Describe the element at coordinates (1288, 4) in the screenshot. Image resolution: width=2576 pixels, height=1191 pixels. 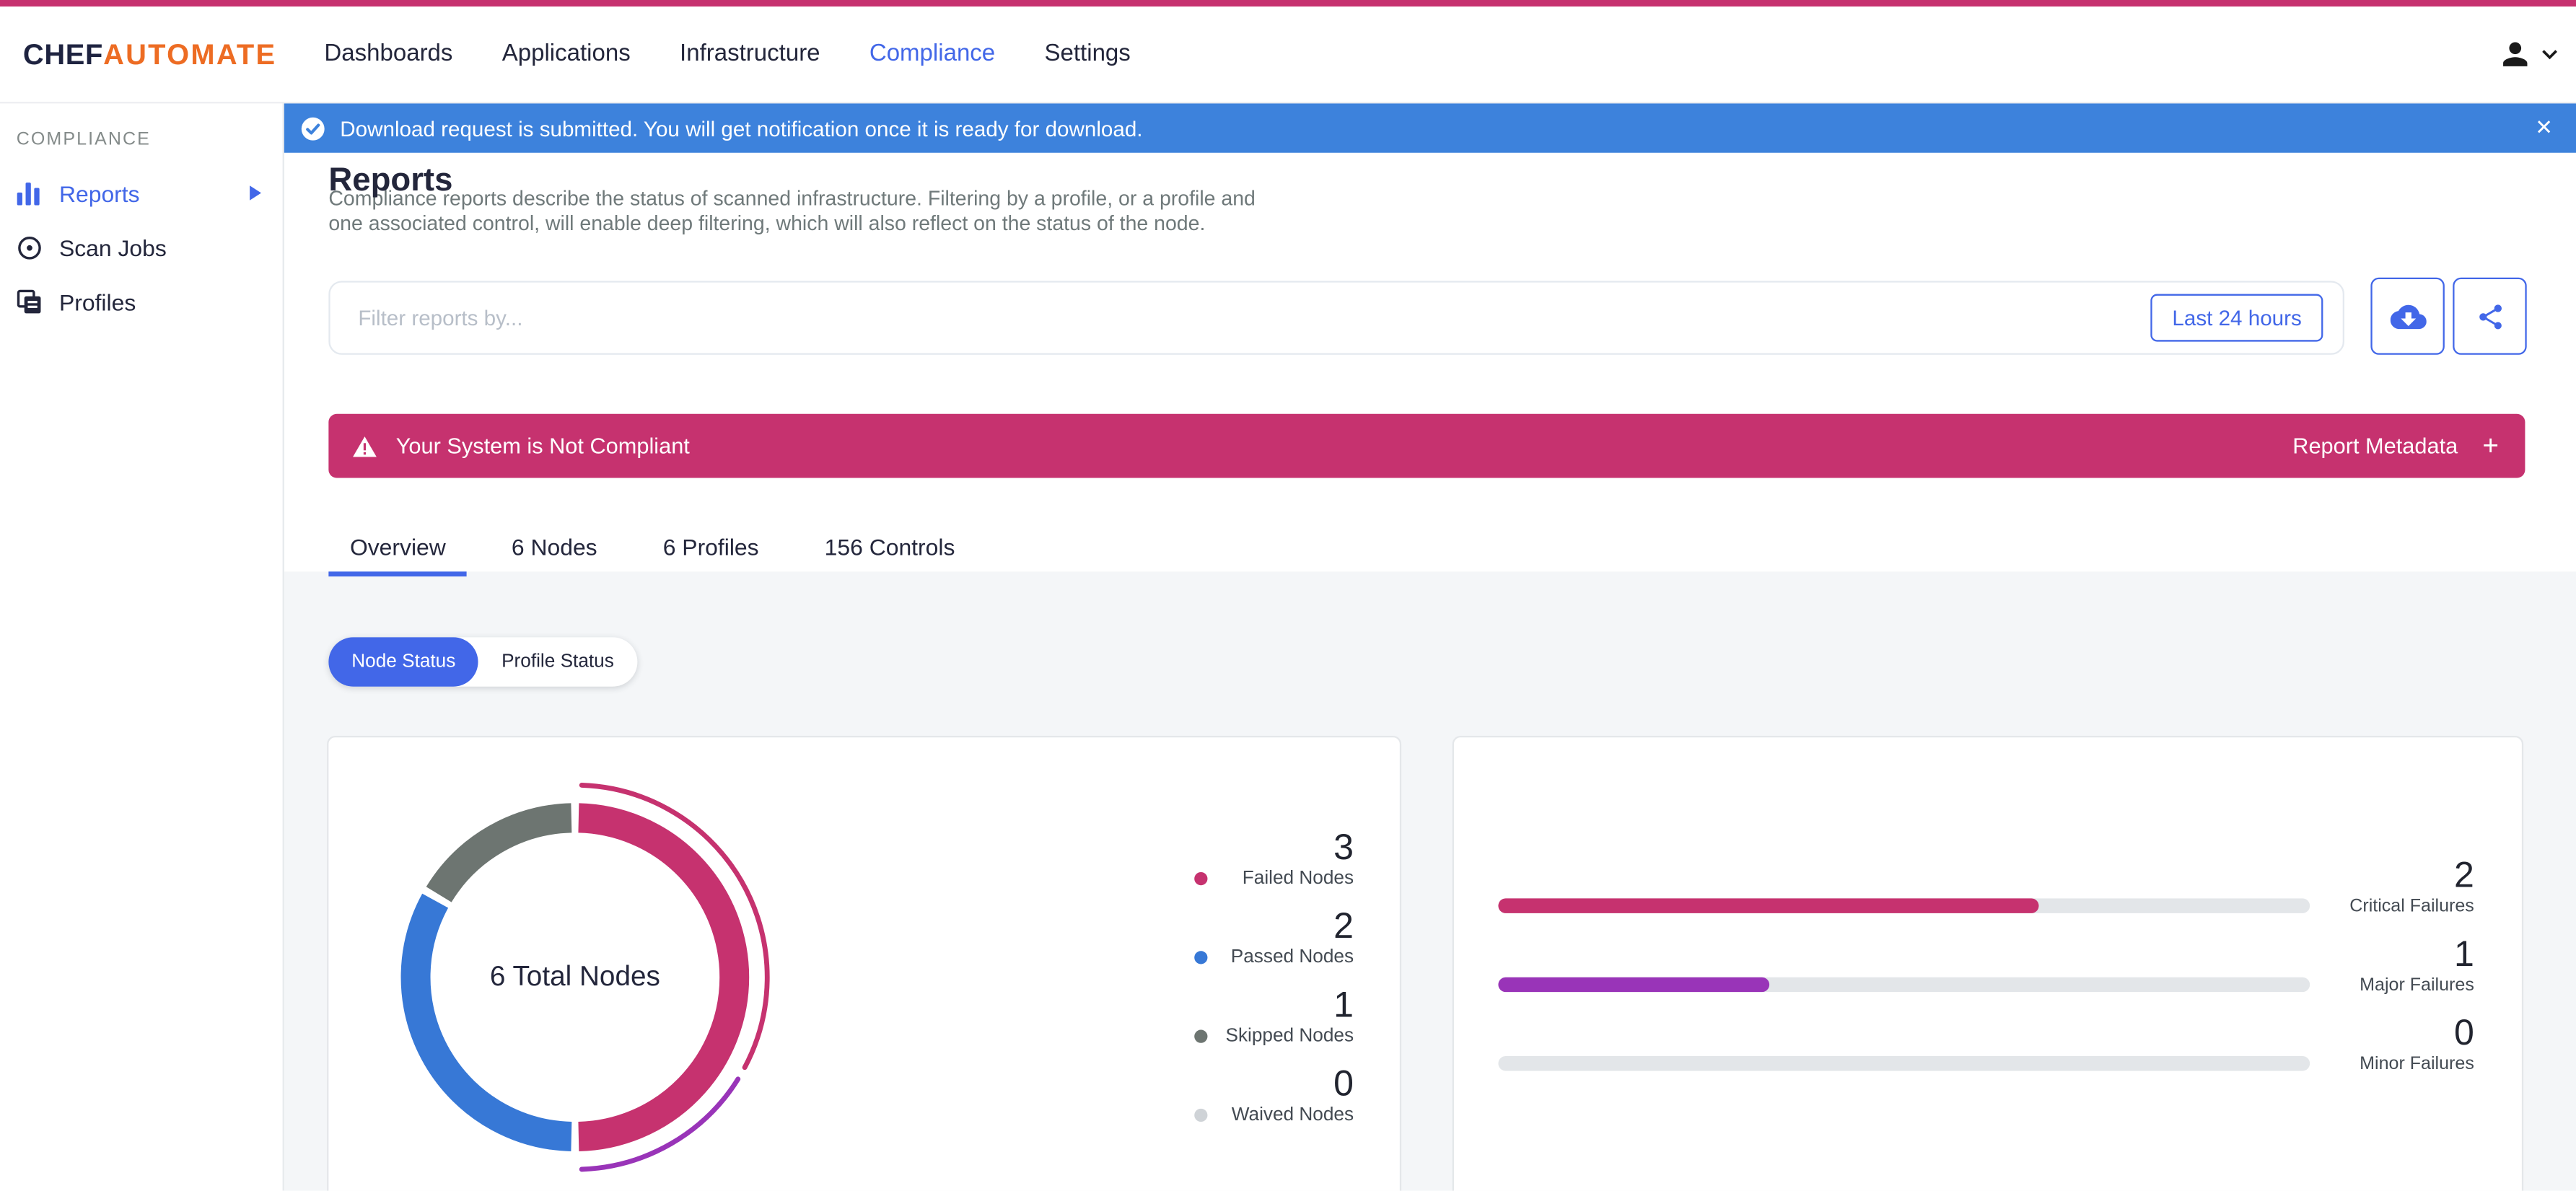
I see `brand-accent-bar` at that location.